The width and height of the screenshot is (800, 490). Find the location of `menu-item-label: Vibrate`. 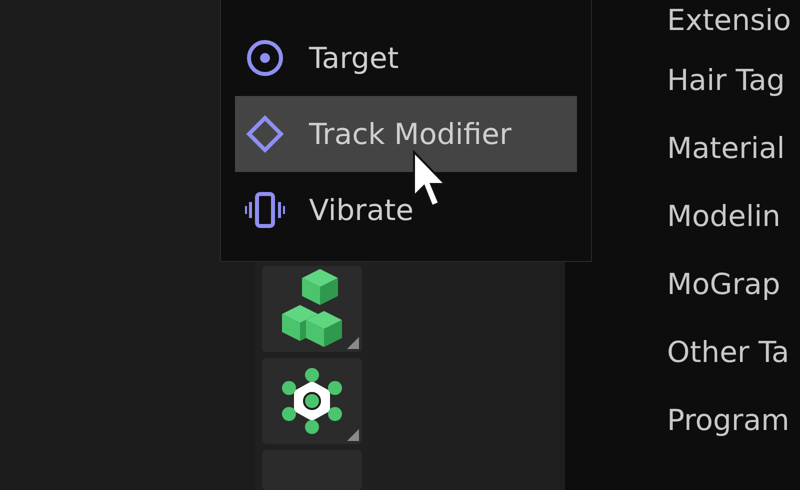

menu-item-label: Vibrate is located at coordinates (361, 210).